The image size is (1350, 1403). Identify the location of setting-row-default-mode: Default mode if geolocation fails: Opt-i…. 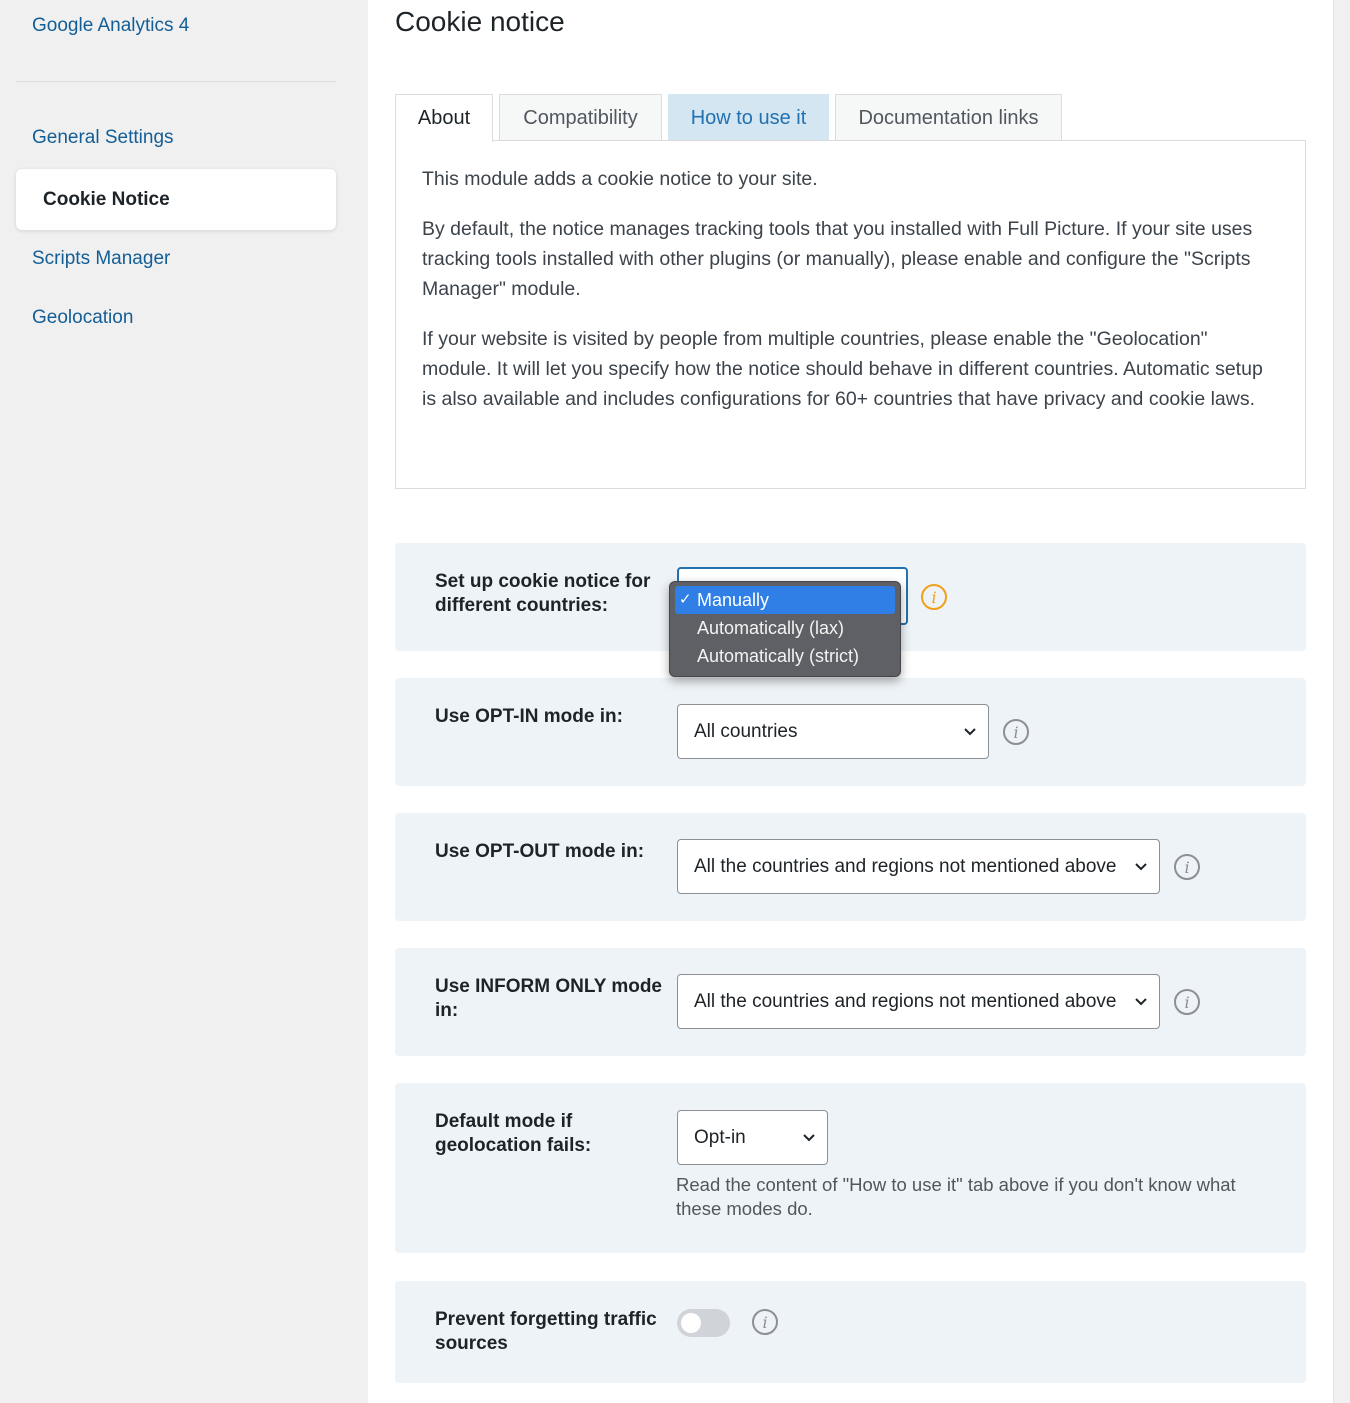
(850, 1168).